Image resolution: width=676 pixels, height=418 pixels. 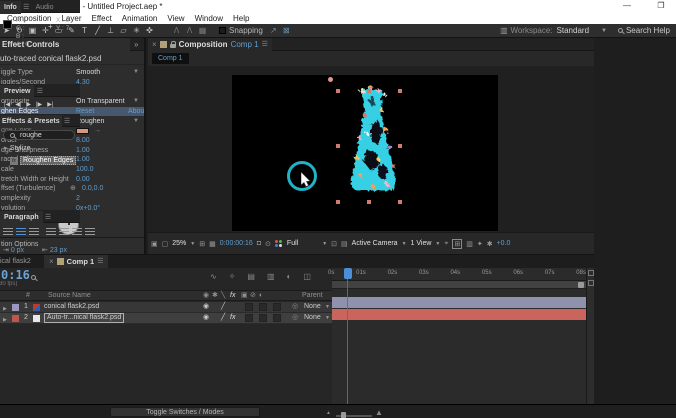 I want to click on resolution-select: Full, so click(x=292, y=243).